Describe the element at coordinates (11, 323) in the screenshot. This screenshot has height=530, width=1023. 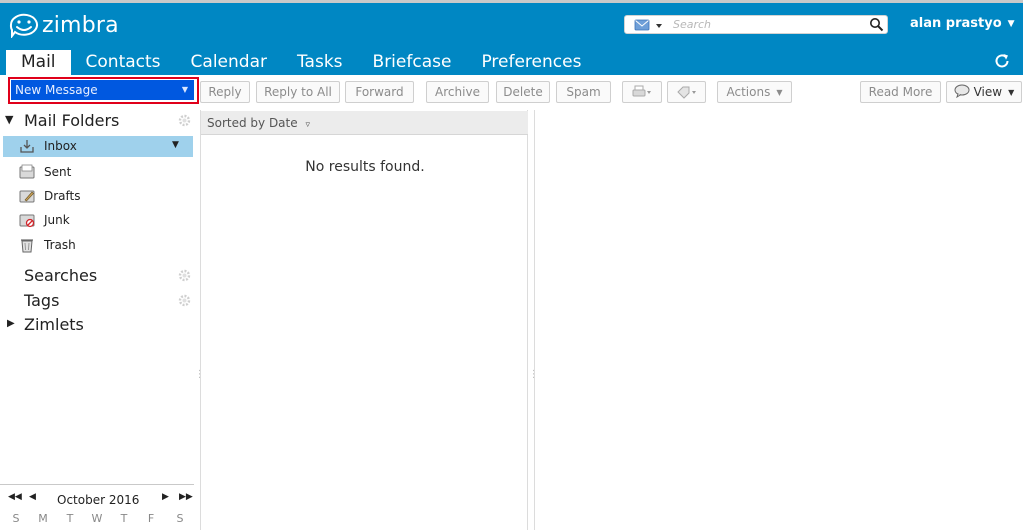
I see `expand-arrow-icon: ▶` at that location.